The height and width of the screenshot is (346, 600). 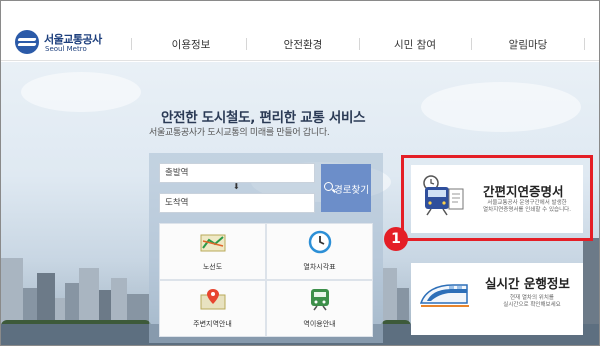 I want to click on quick-menu-route-map: 노선도, so click(x=212, y=251).